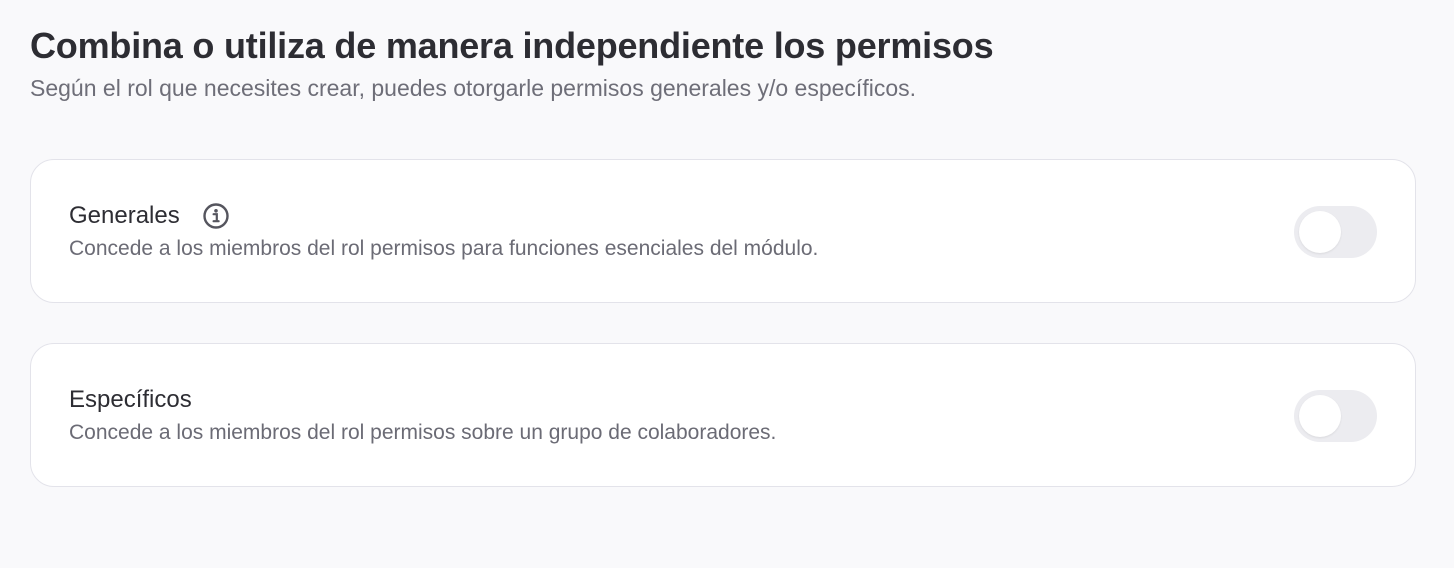  What do you see at coordinates (422, 400) in the screenshot?
I see `permission-title-row: Específicos` at bounding box center [422, 400].